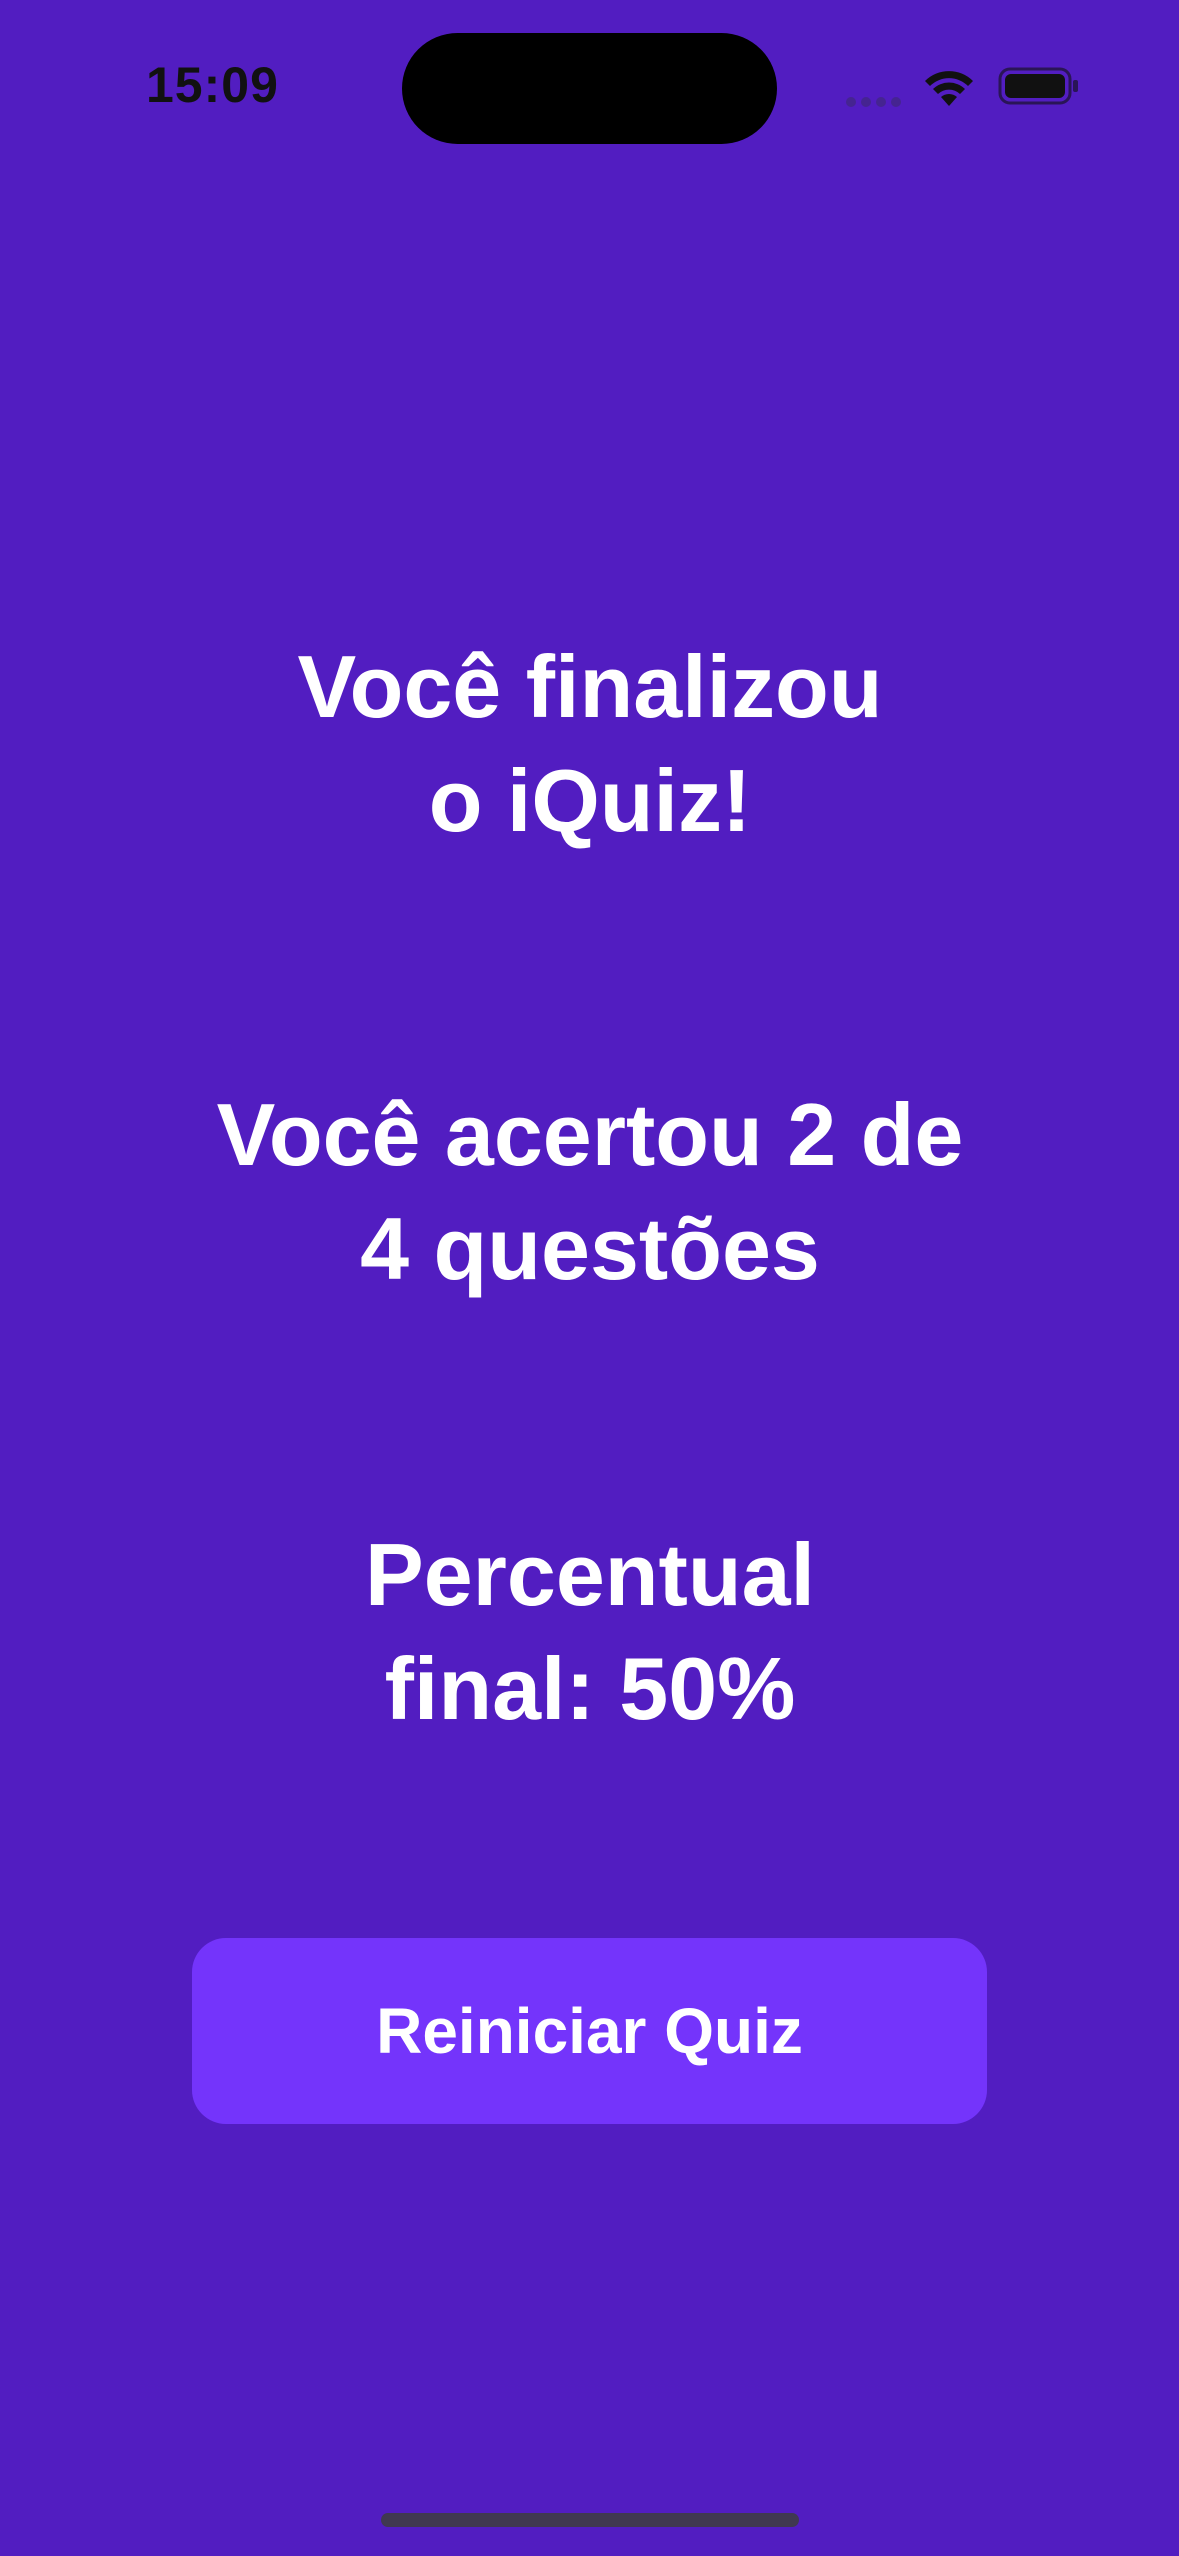  Describe the element at coordinates (590, 743) in the screenshot. I see `result-title: Você finalizou o iQuiz!` at that location.